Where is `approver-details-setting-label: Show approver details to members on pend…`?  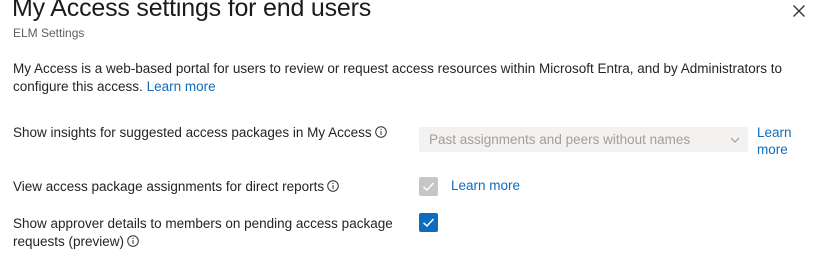 approver-details-setting-label: Show approver details to members on pend… is located at coordinates (203, 233).